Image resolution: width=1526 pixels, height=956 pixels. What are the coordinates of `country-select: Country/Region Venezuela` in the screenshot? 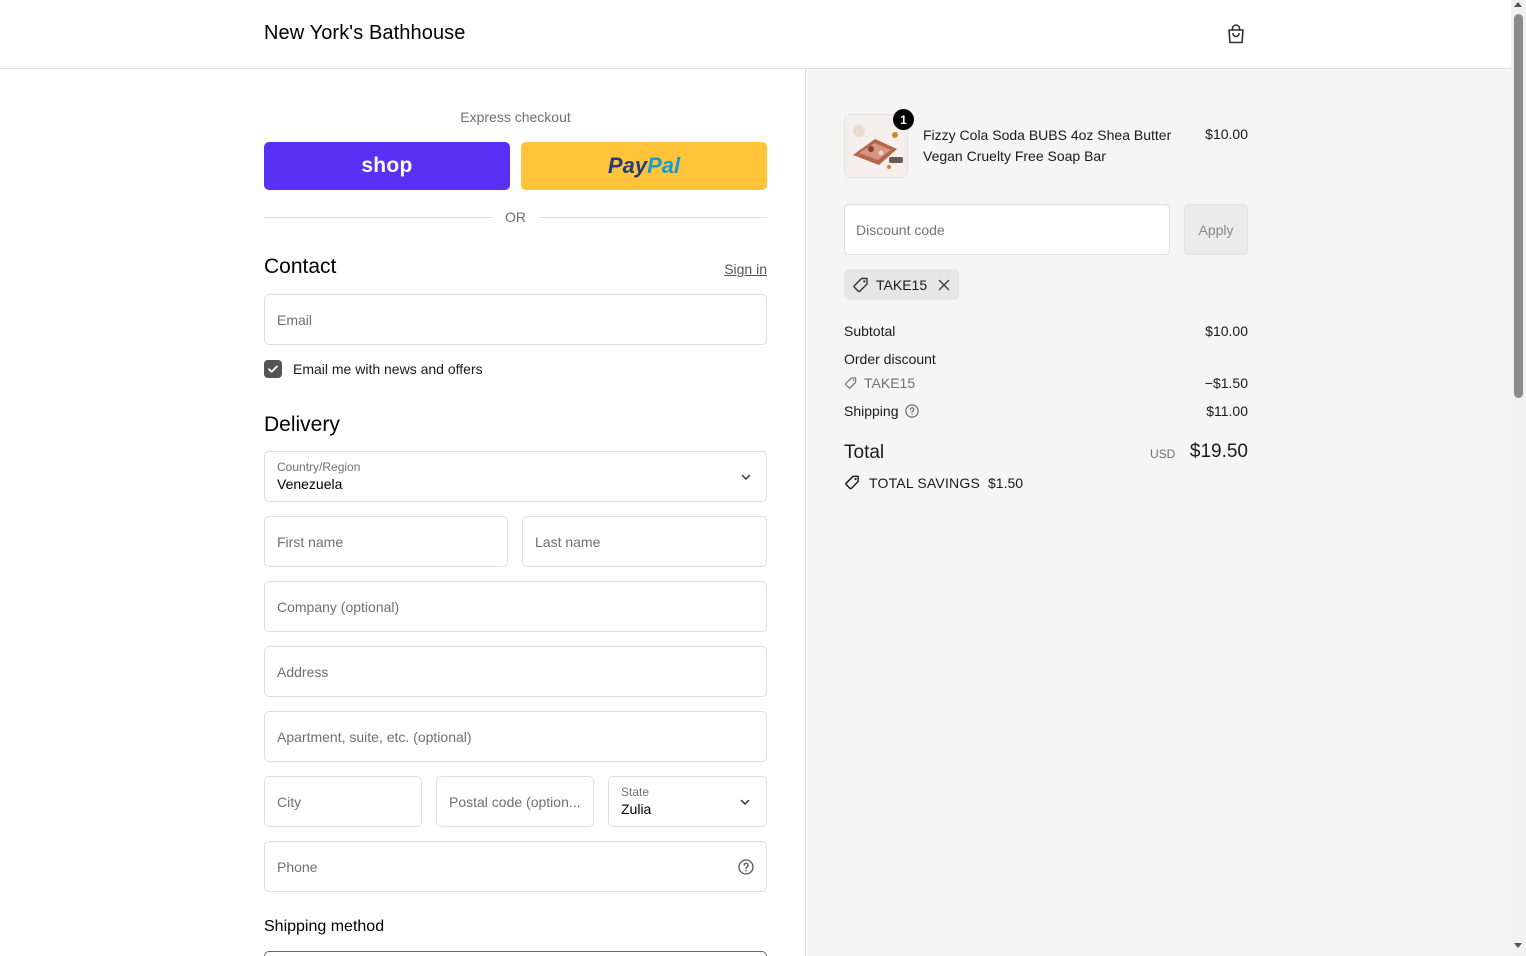 It's located at (515, 476).